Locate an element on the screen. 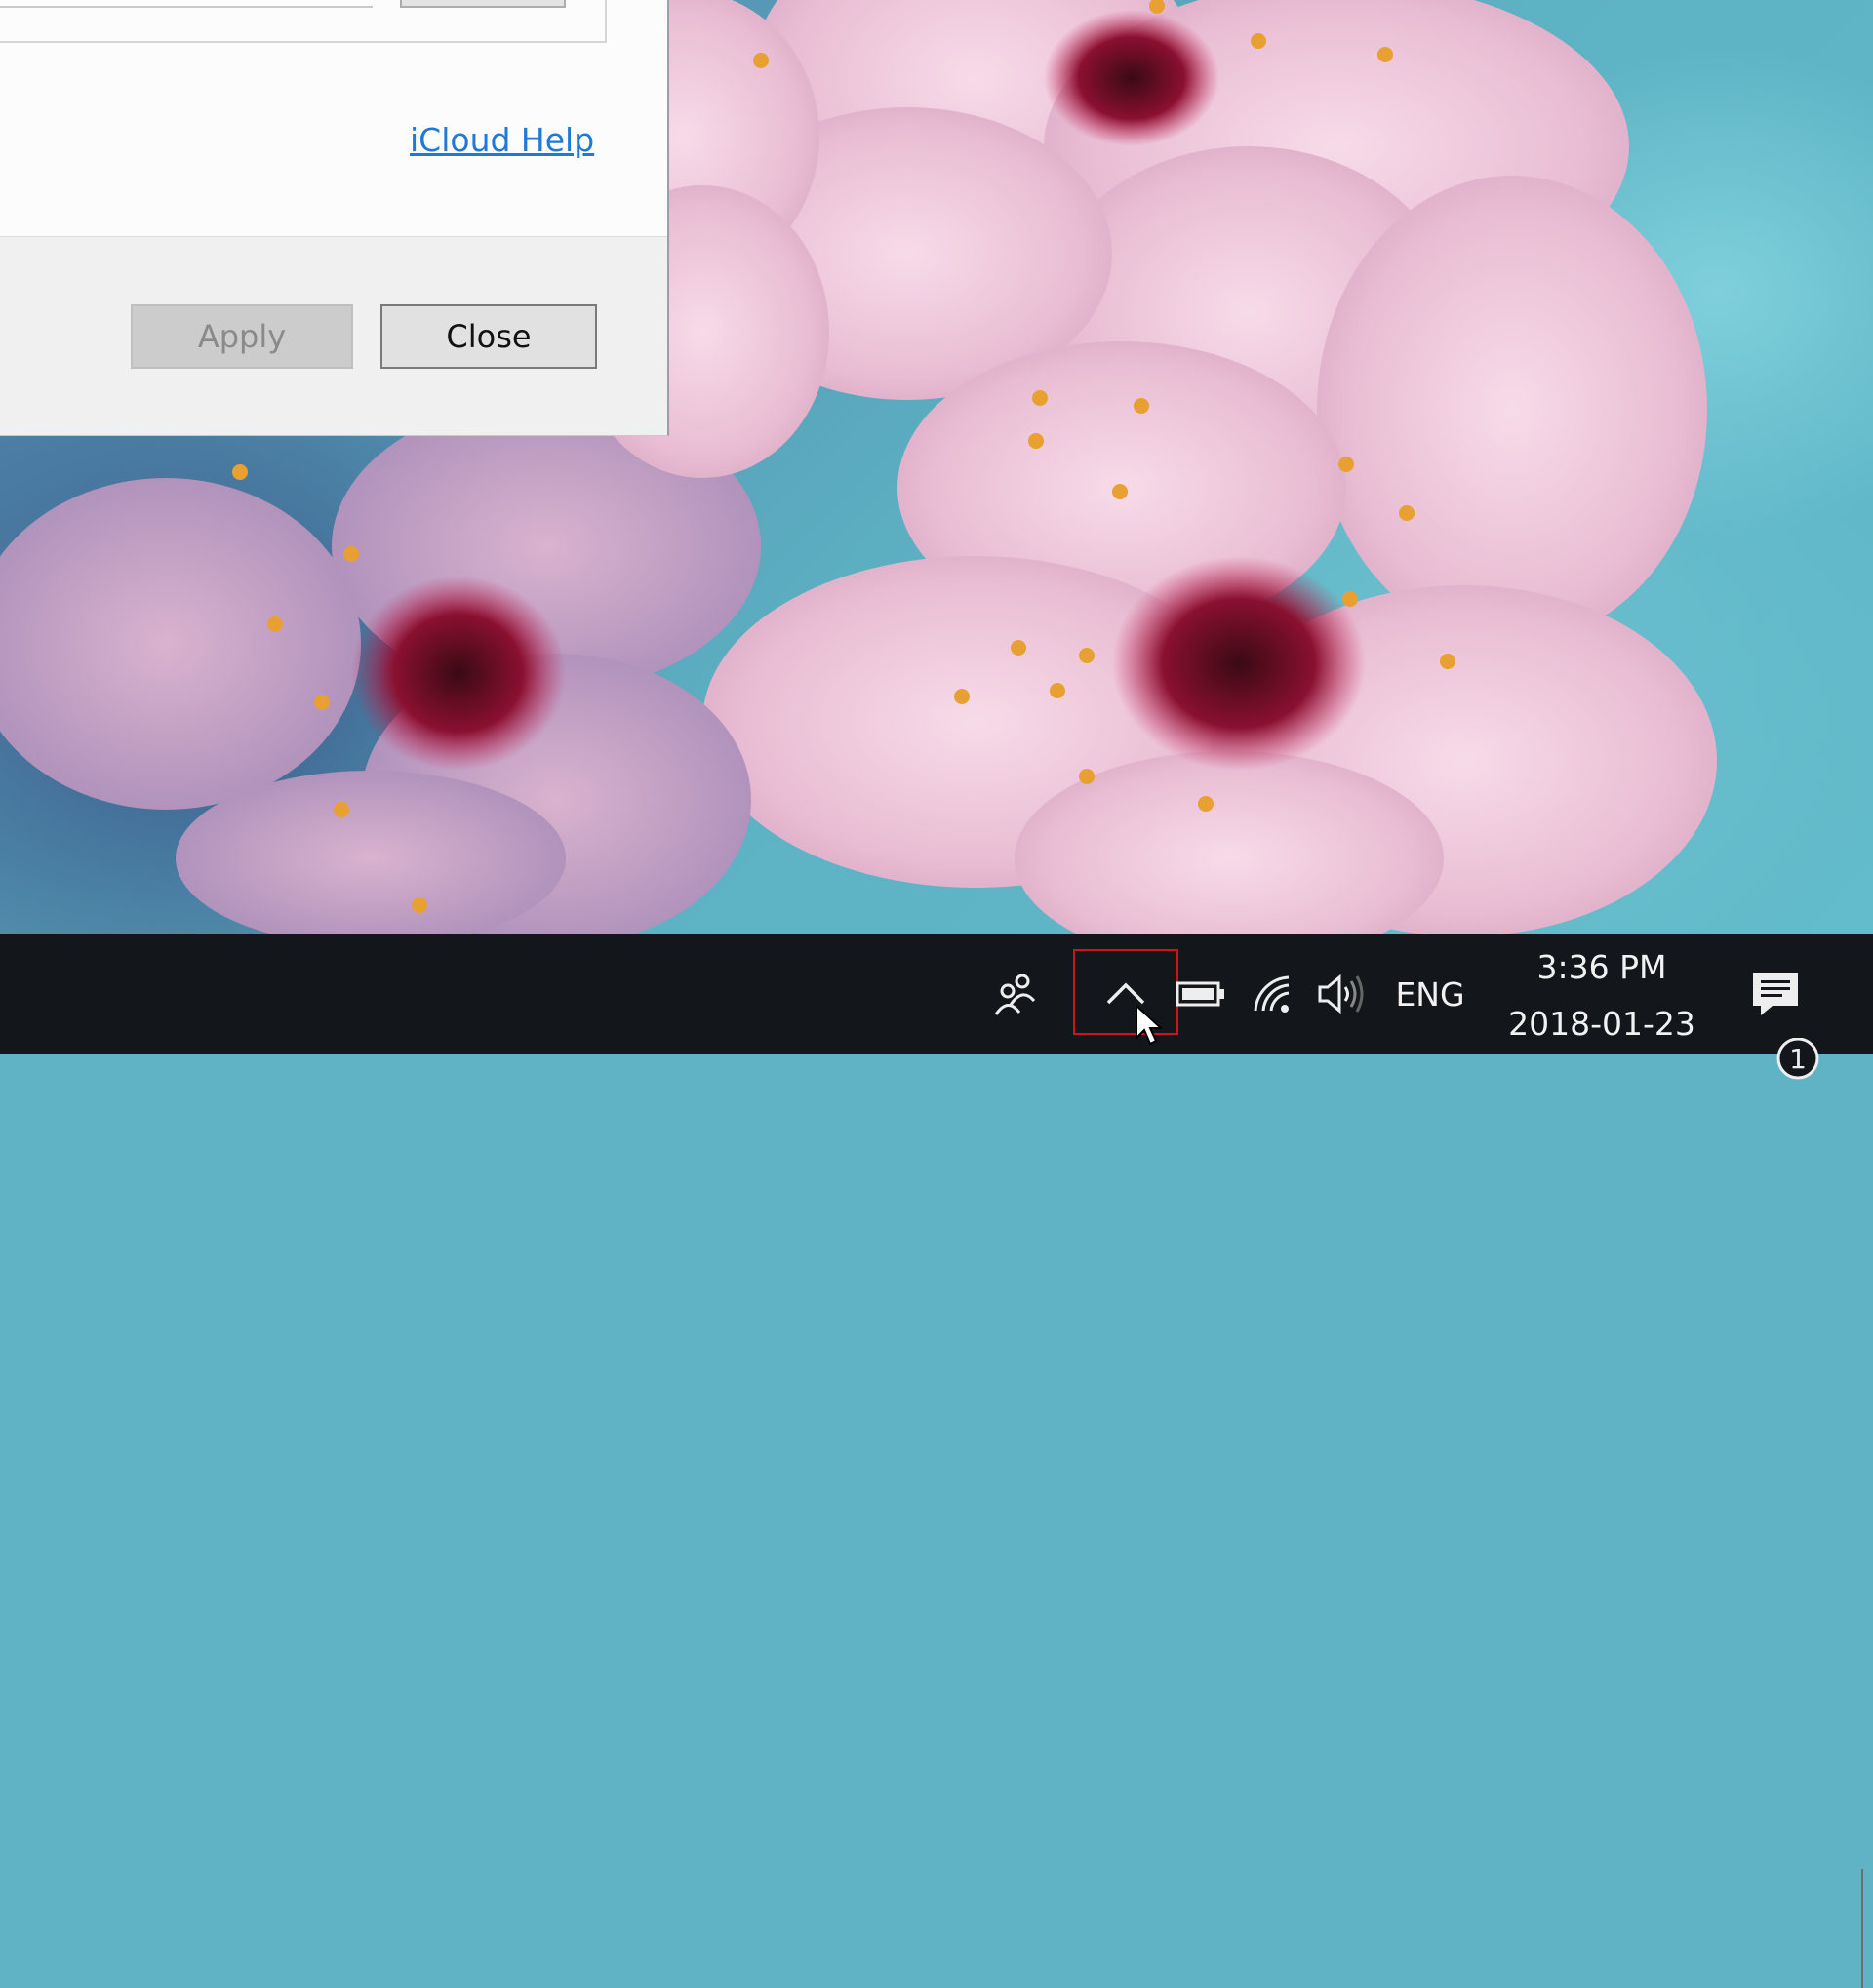 The image size is (1873, 1988). close-button: Close is located at coordinates (488, 337).